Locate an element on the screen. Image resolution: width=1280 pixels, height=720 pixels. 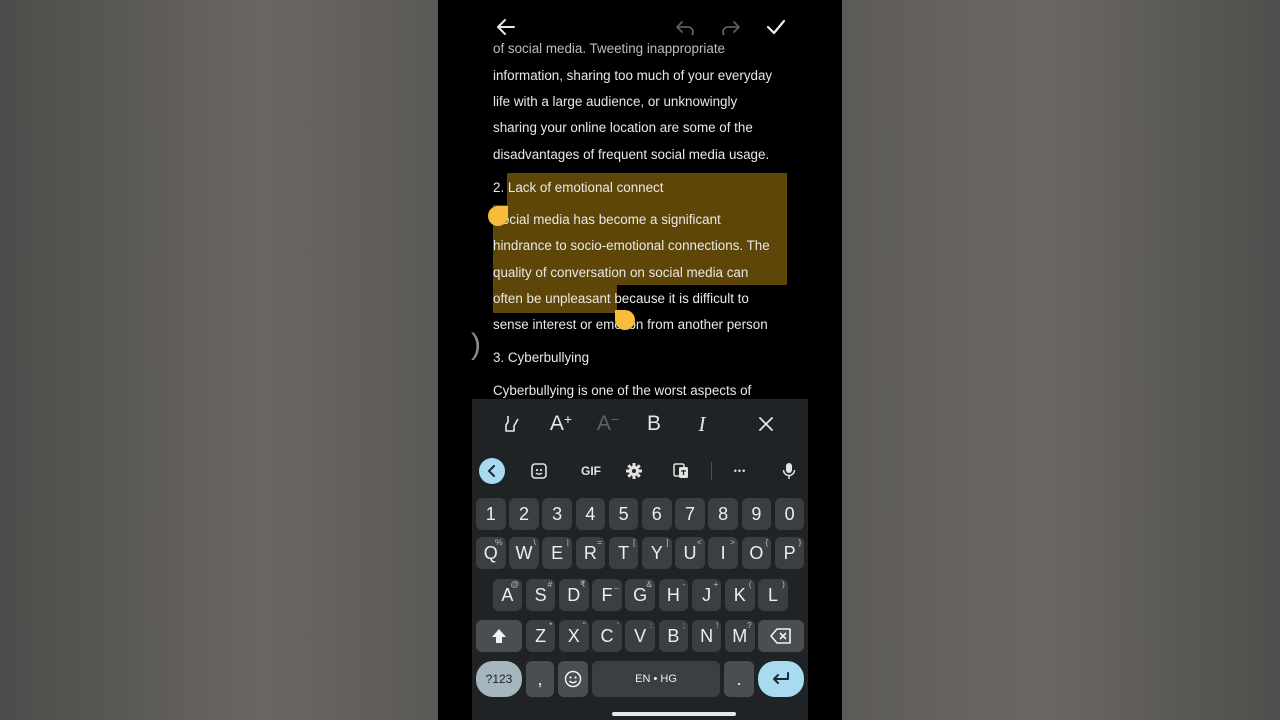
number-key-9: 9 is located at coordinates (756, 514).